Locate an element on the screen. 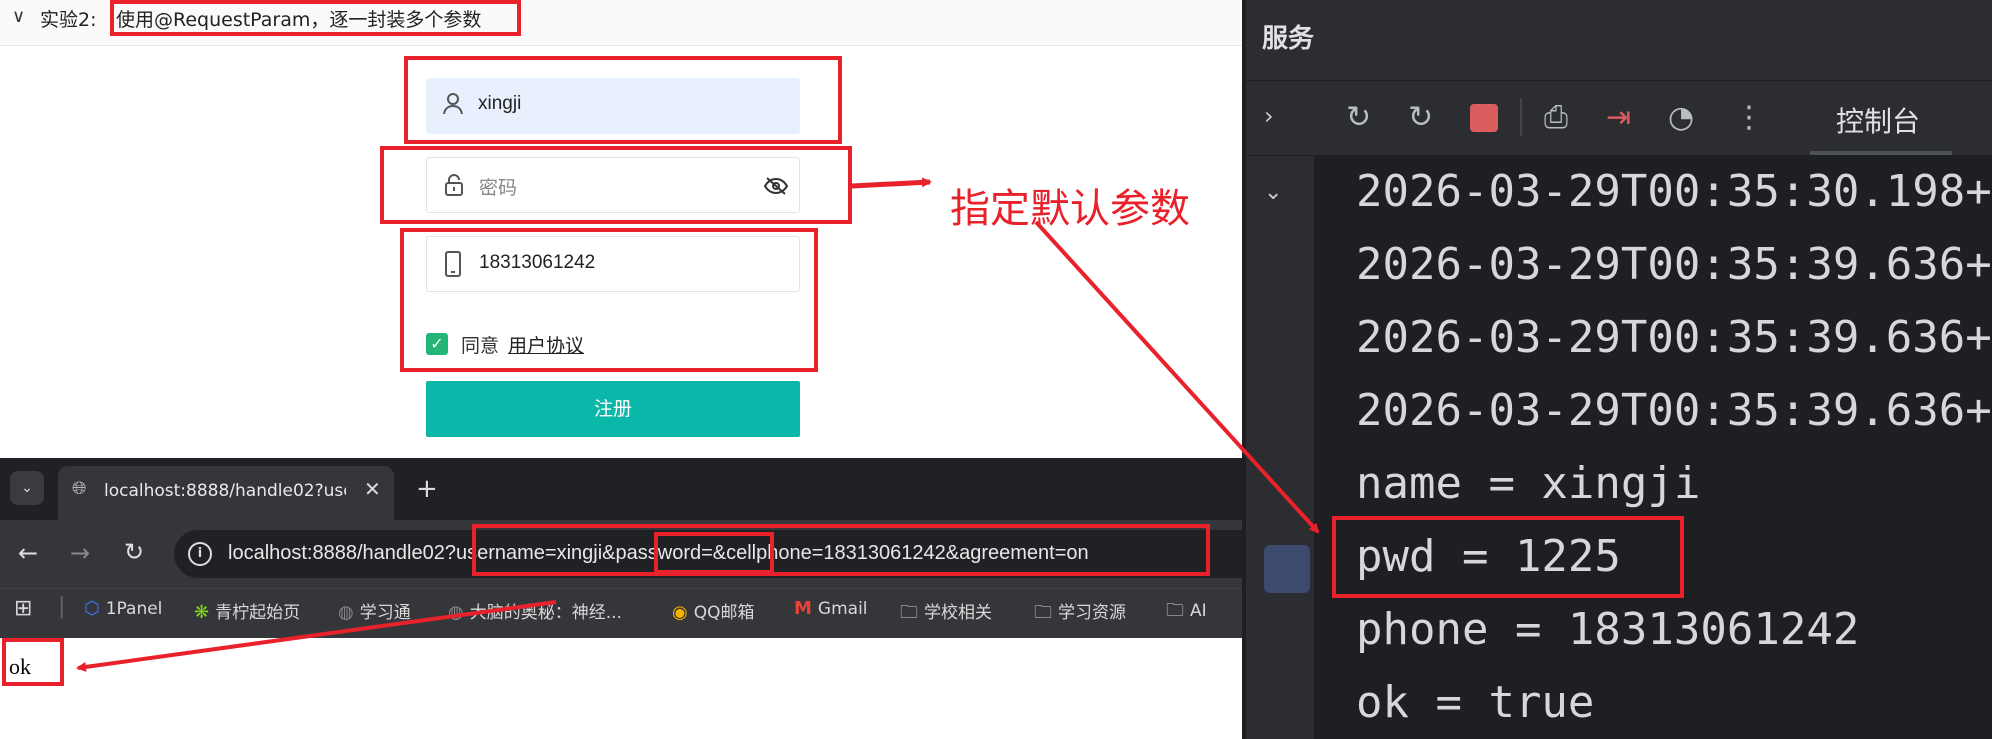 This screenshot has width=1992, height=739. arrow-to-ok is located at coordinates (316, 636).